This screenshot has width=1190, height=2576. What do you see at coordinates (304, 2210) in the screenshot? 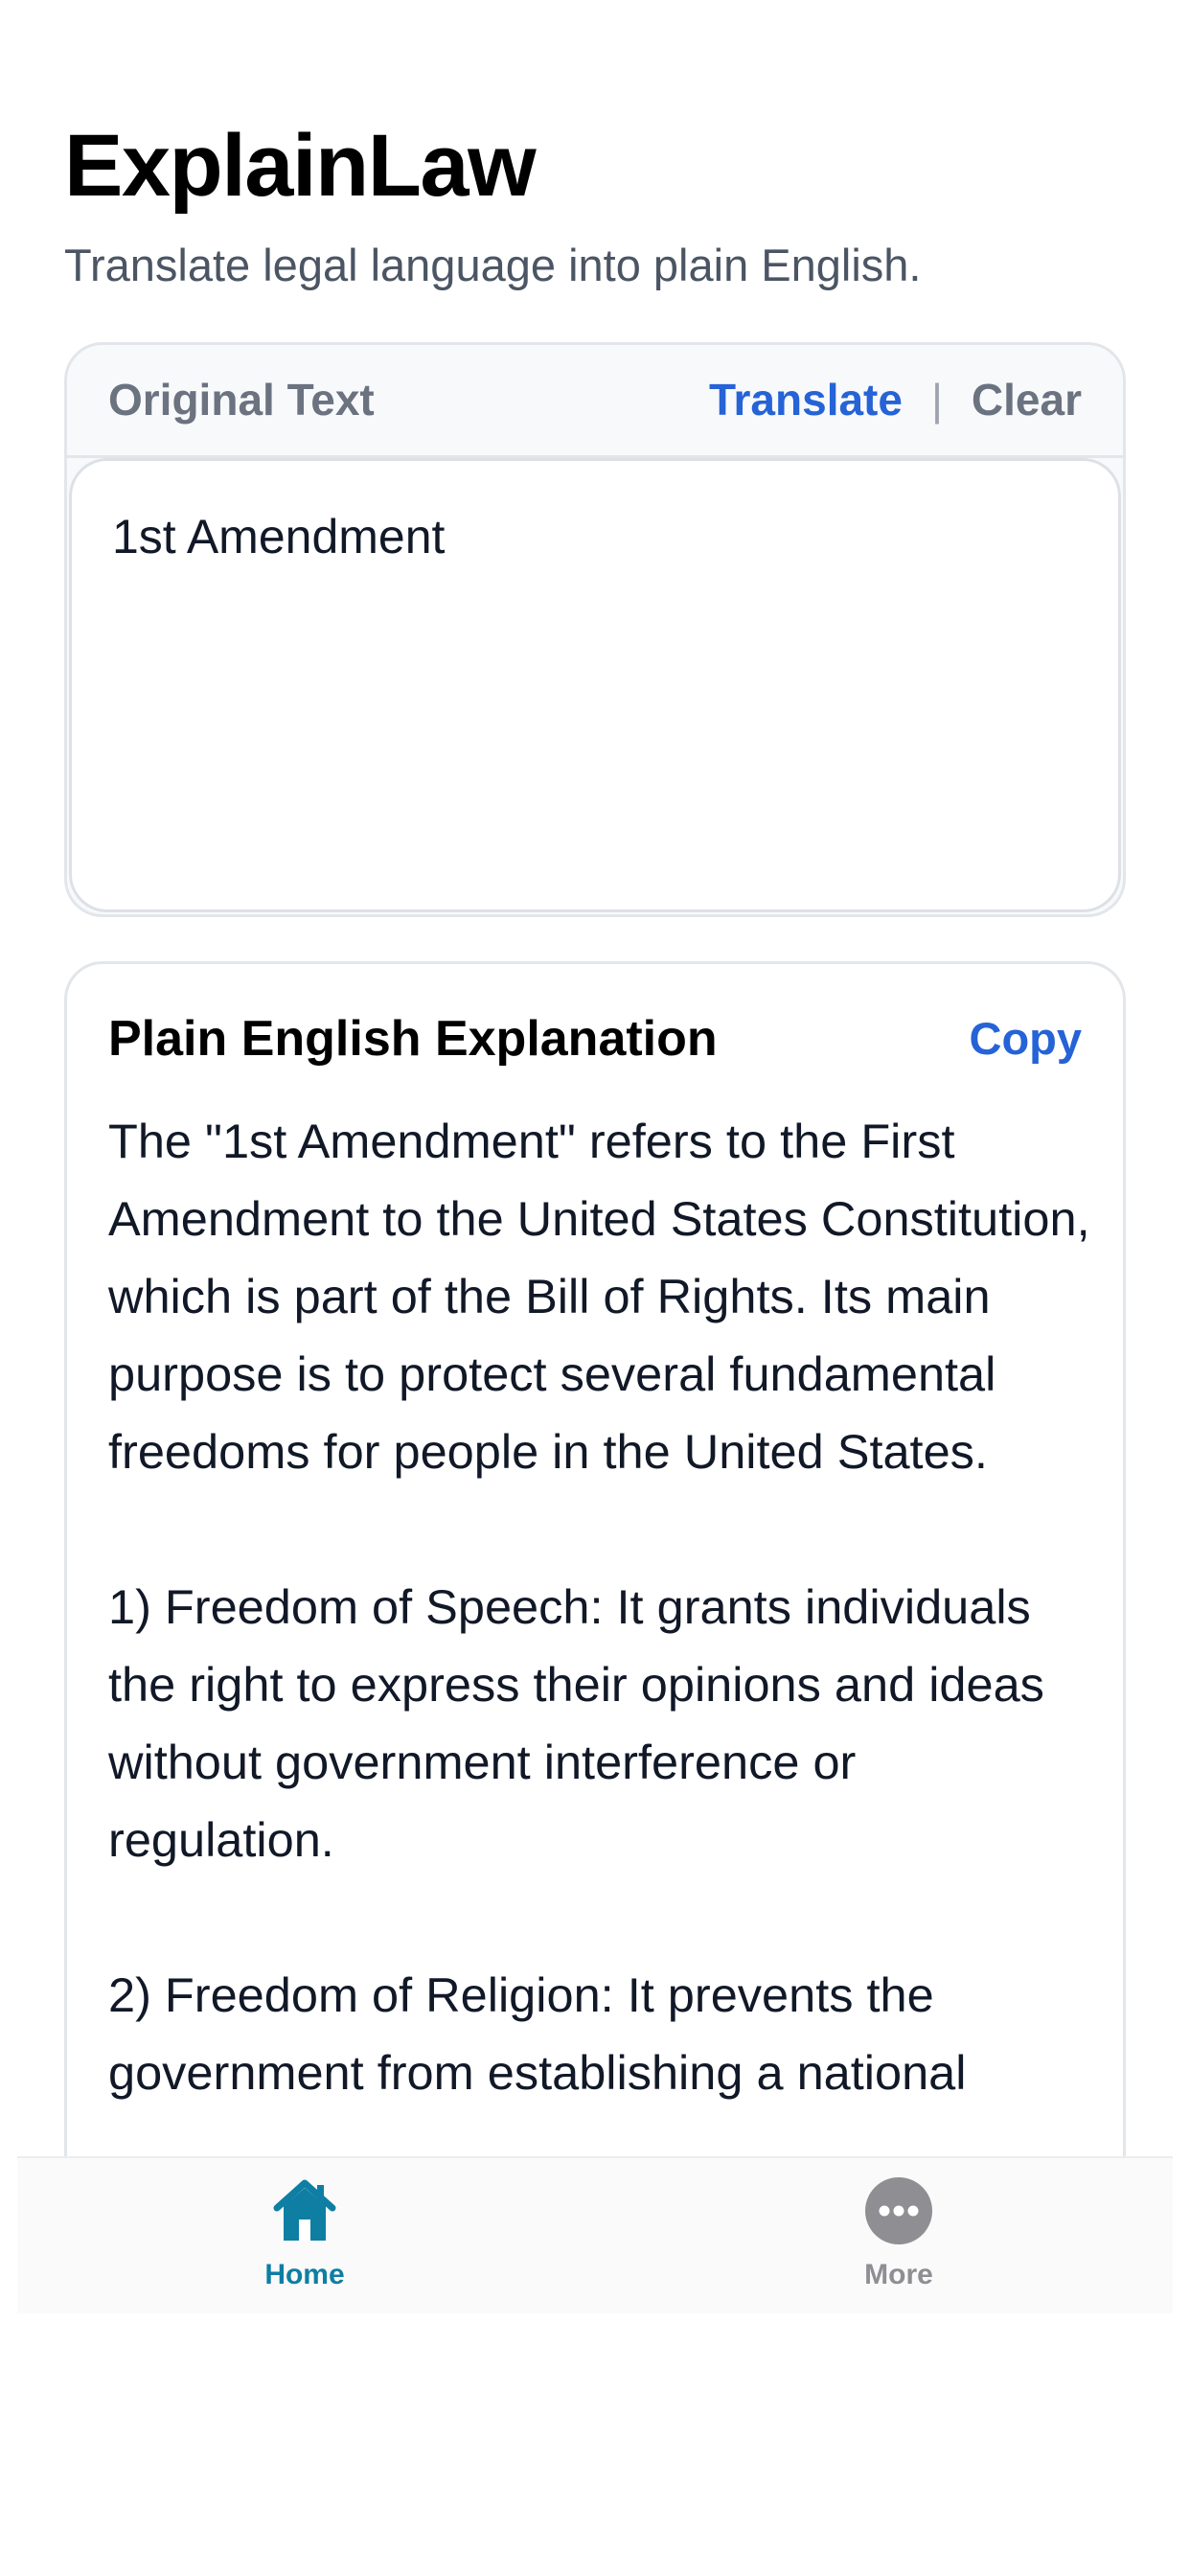
I see `home-icon` at bounding box center [304, 2210].